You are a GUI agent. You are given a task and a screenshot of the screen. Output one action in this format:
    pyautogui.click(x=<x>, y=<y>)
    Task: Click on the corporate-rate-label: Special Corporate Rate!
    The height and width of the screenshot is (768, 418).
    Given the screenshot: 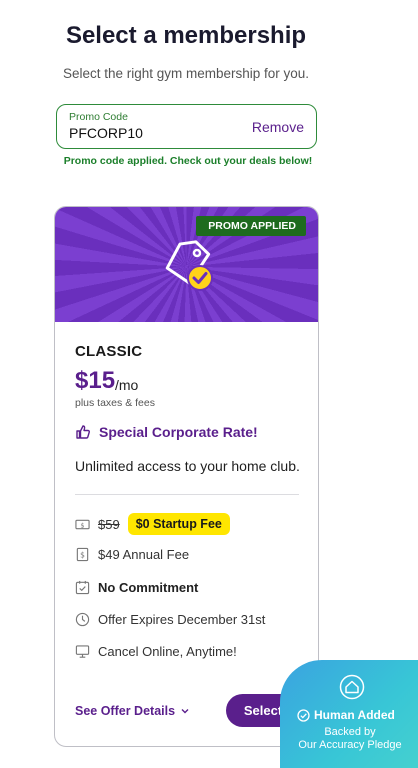 What is the action you would take?
    pyautogui.click(x=178, y=432)
    